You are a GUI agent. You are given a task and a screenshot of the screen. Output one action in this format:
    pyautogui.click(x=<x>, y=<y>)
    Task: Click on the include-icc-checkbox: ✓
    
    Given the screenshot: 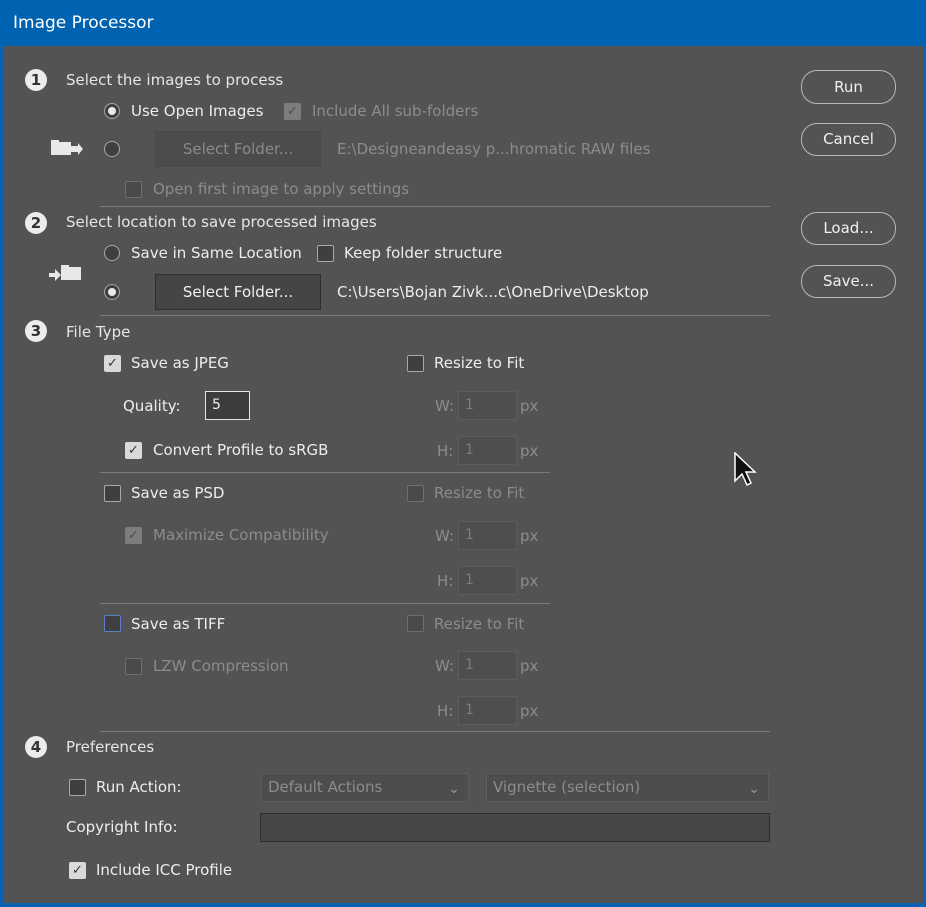 What is the action you would take?
    pyautogui.click(x=77, y=870)
    